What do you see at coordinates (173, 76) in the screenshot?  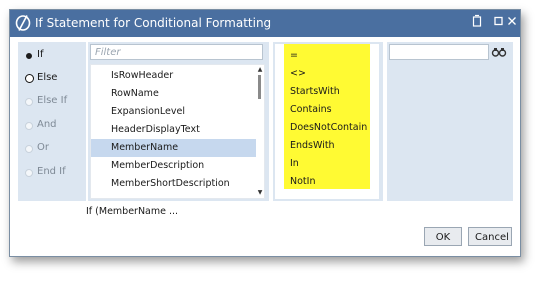 I see `member-item: IsRowHeader` at bounding box center [173, 76].